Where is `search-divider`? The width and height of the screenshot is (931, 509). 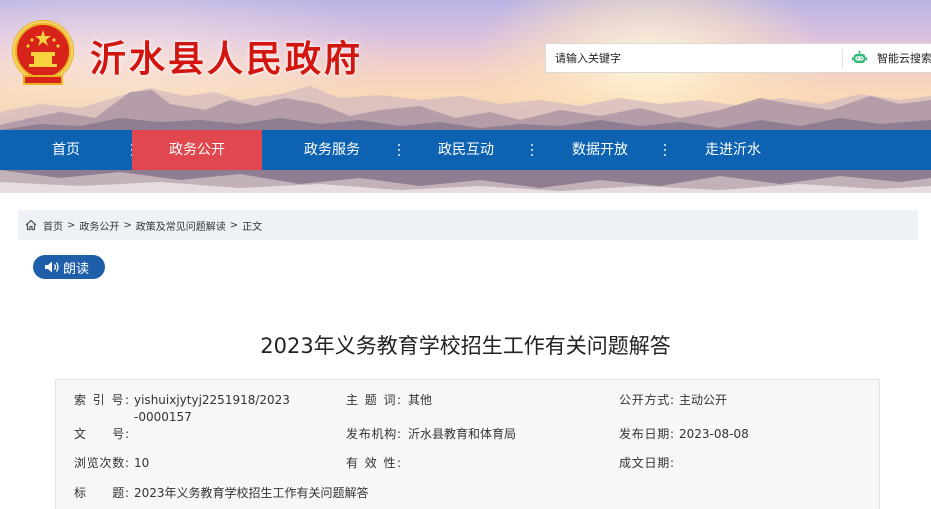
search-divider is located at coordinates (842, 58).